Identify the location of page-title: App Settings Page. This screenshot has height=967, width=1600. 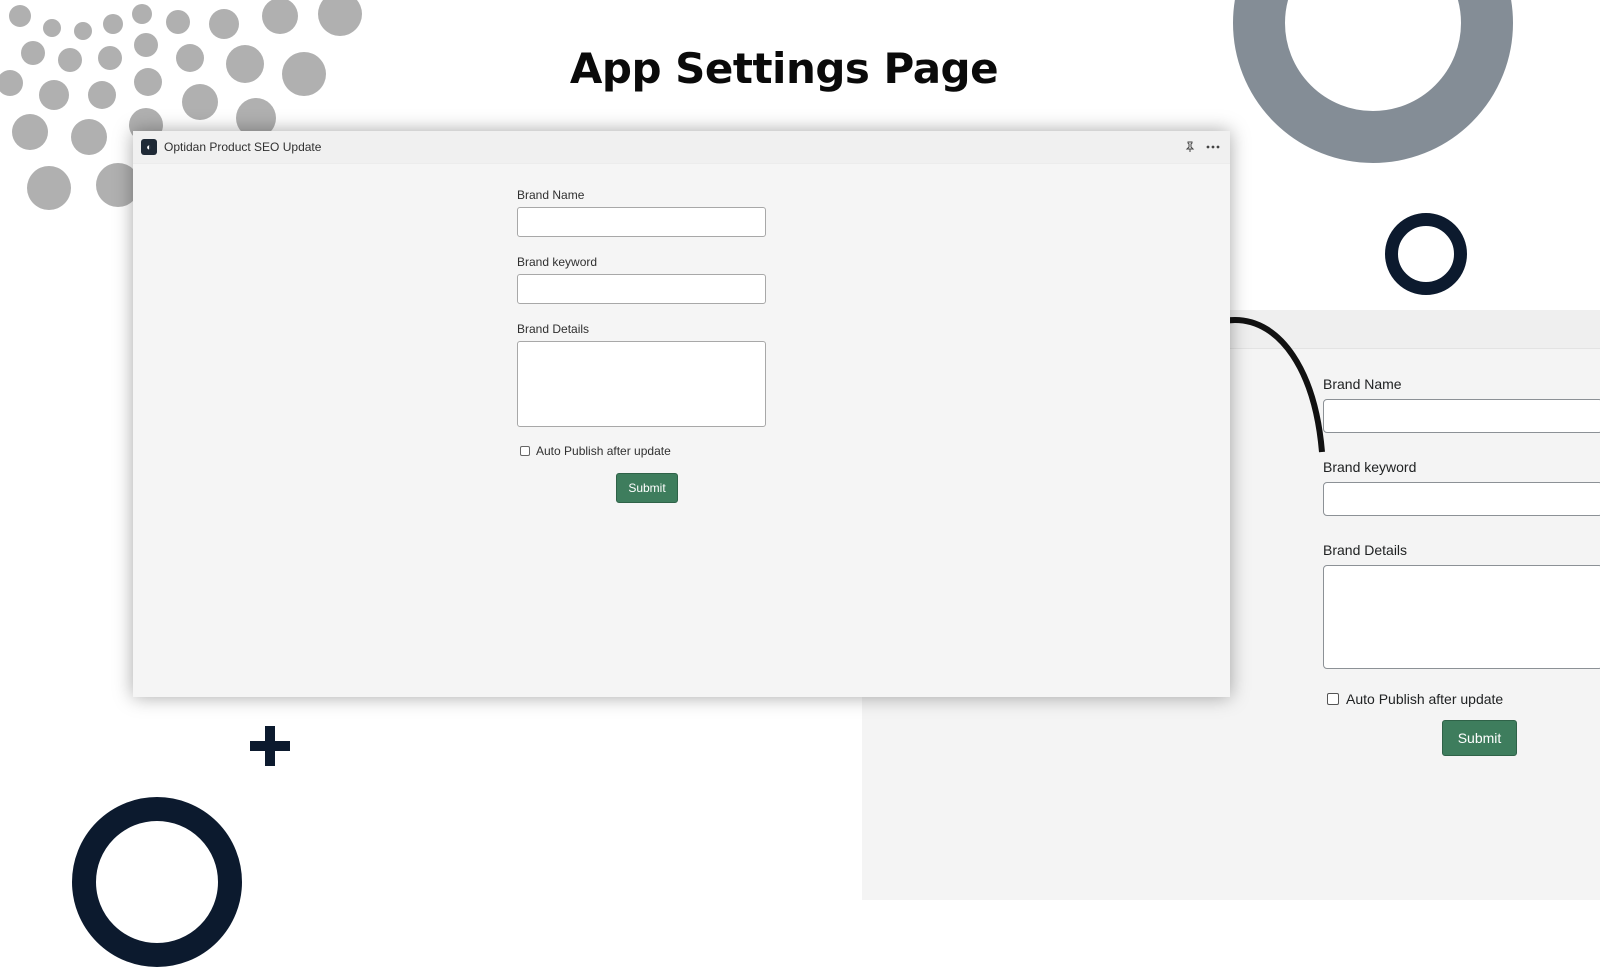
(784, 68).